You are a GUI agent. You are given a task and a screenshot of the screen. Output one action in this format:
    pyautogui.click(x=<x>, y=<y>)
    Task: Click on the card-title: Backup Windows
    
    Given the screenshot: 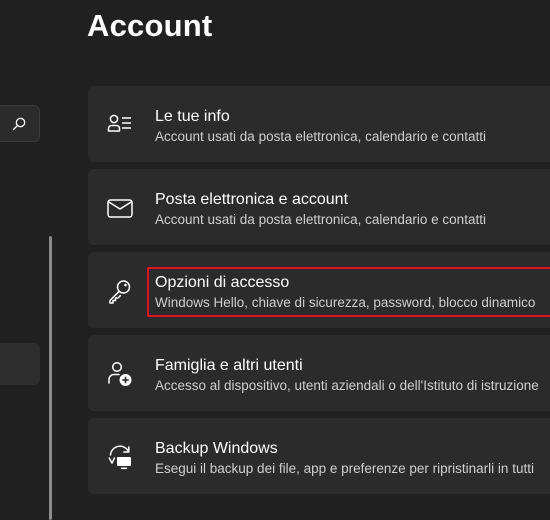 What is the action you would take?
    pyautogui.click(x=216, y=448)
    